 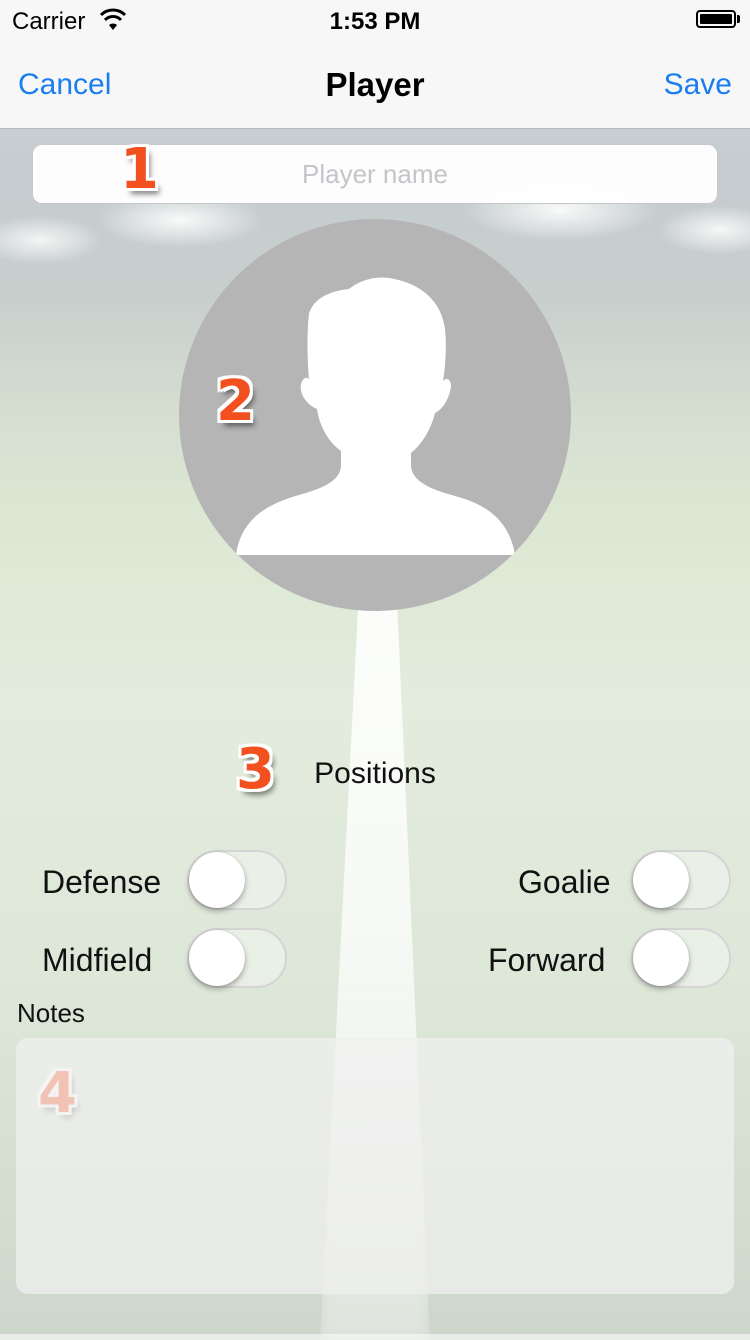 I want to click on defense-toggle, so click(x=237, y=880).